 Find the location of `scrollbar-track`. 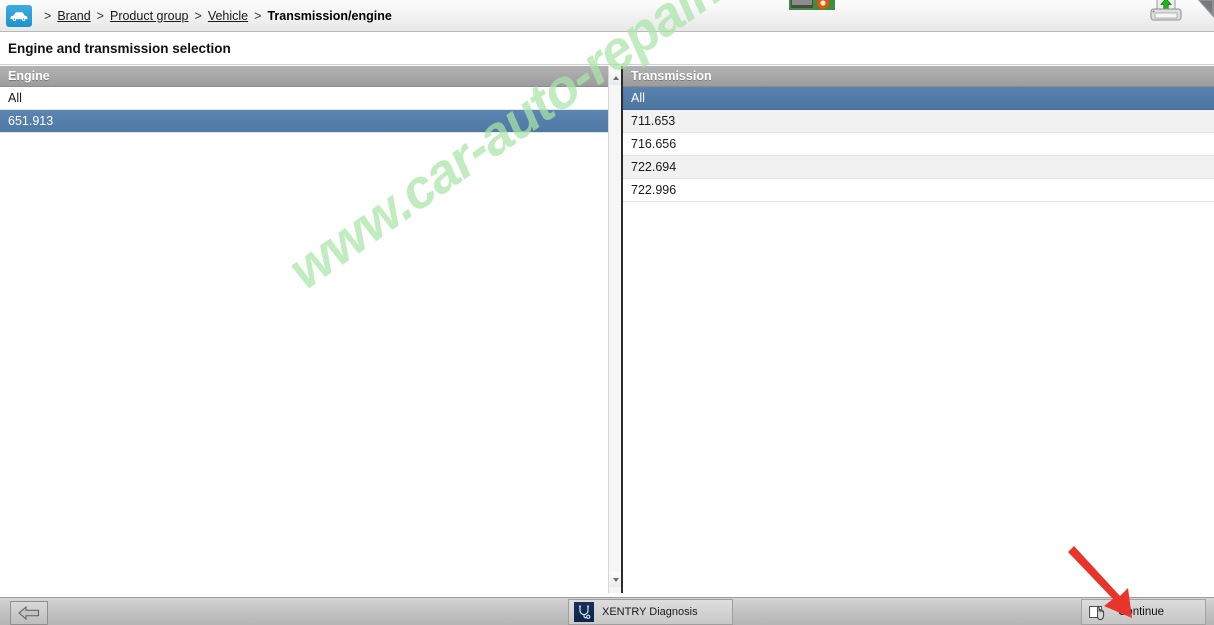

scrollbar-track is located at coordinates (615, 328).